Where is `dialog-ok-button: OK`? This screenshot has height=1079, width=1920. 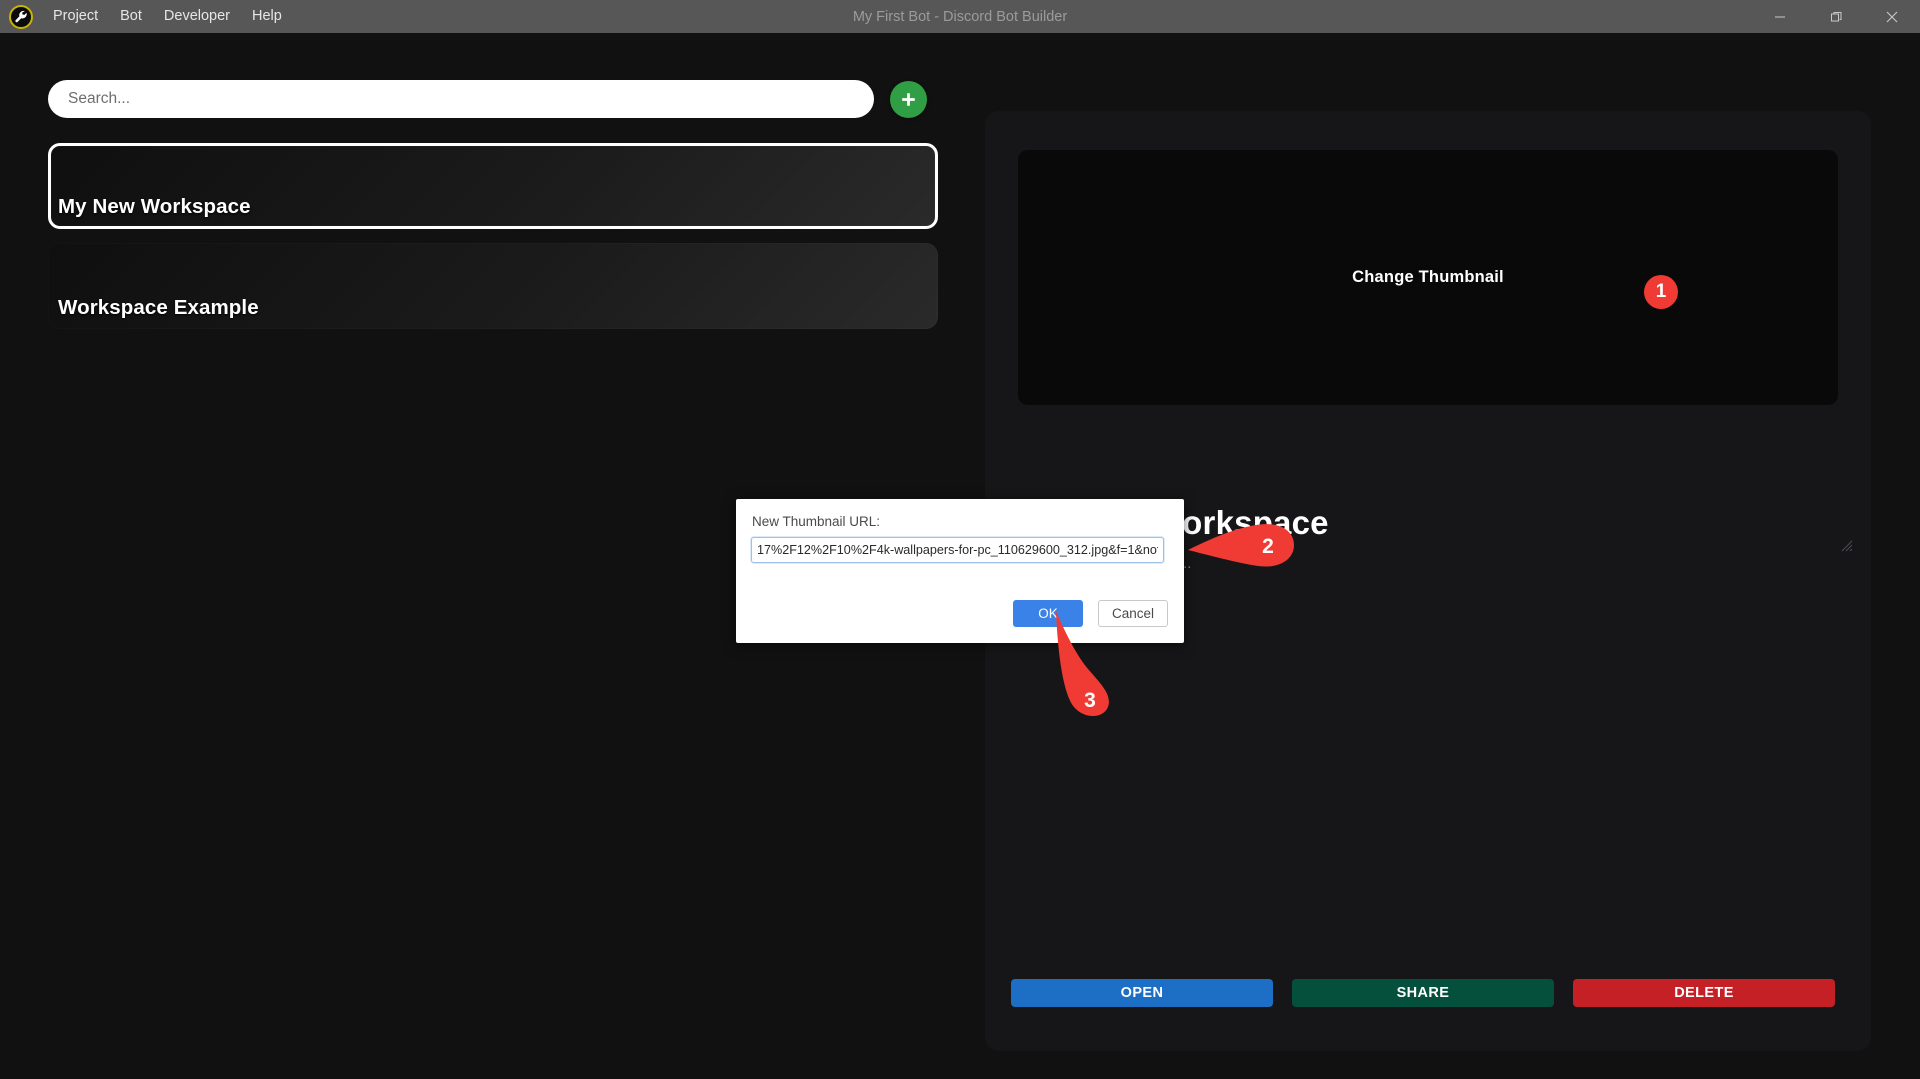
dialog-ok-button: OK is located at coordinates (1048, 613).